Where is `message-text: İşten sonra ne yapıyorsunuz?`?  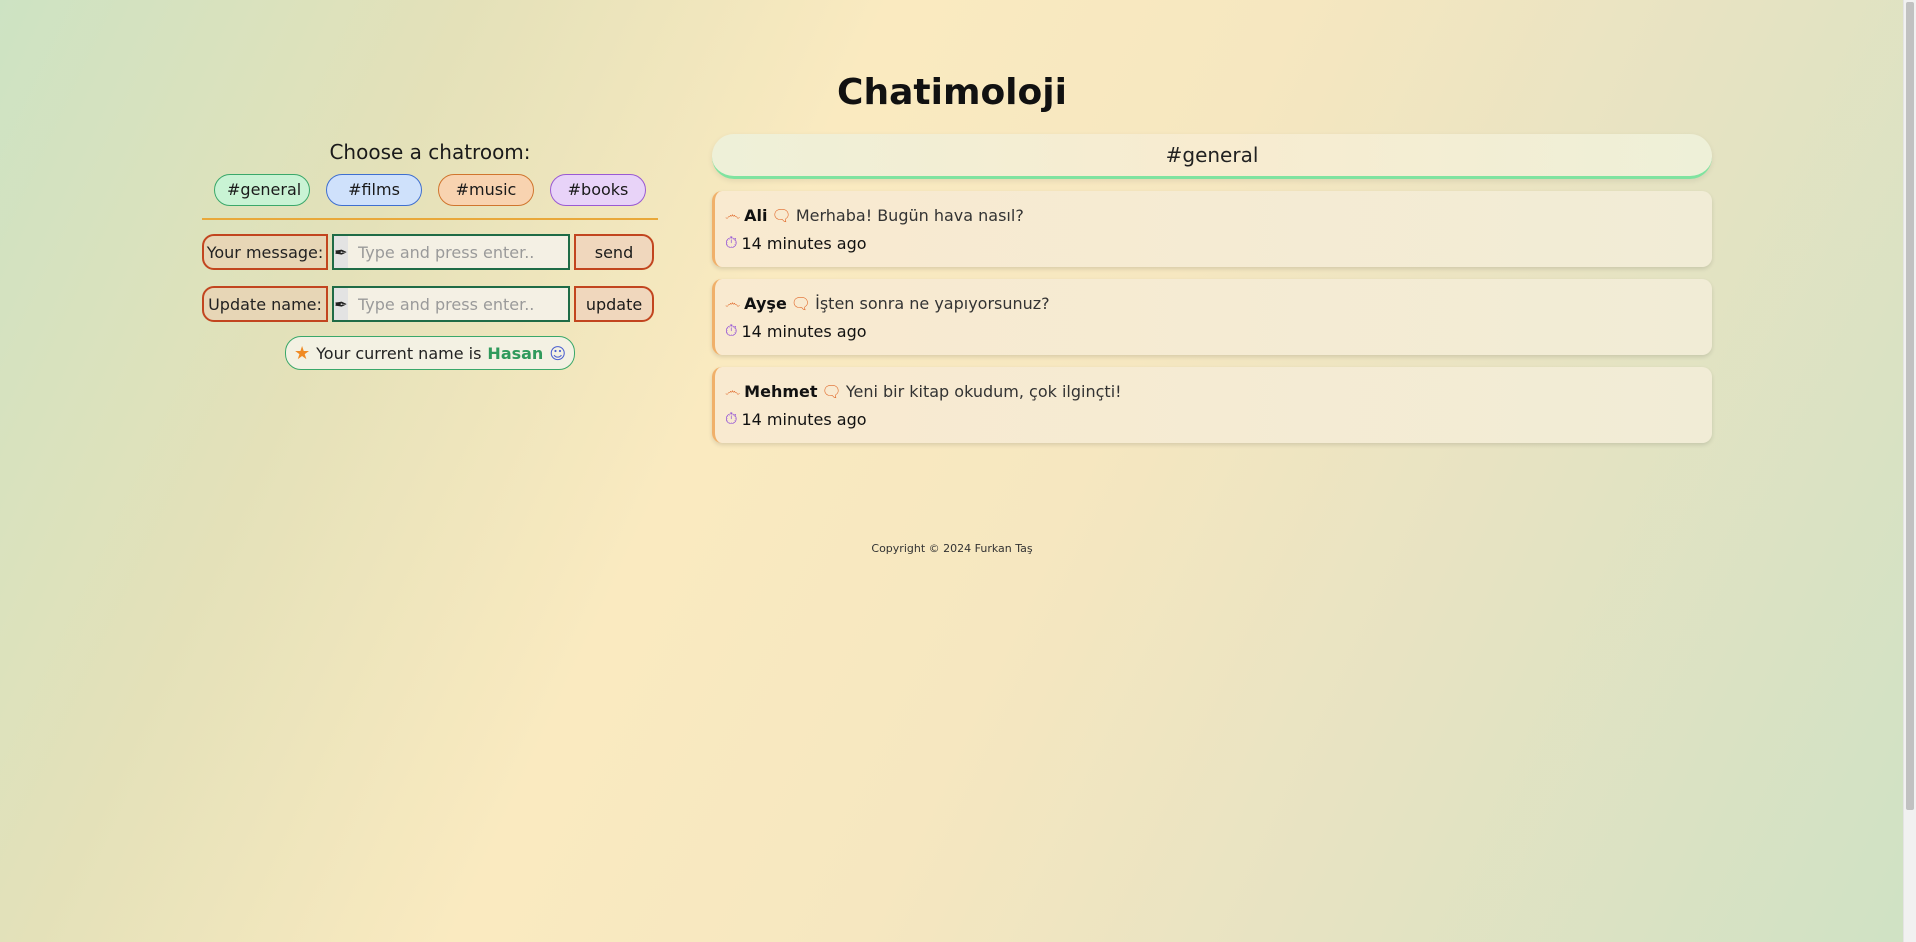
message-text: İşten sonra ne yapıyorsunuz? is located at coordinates (932, 303).